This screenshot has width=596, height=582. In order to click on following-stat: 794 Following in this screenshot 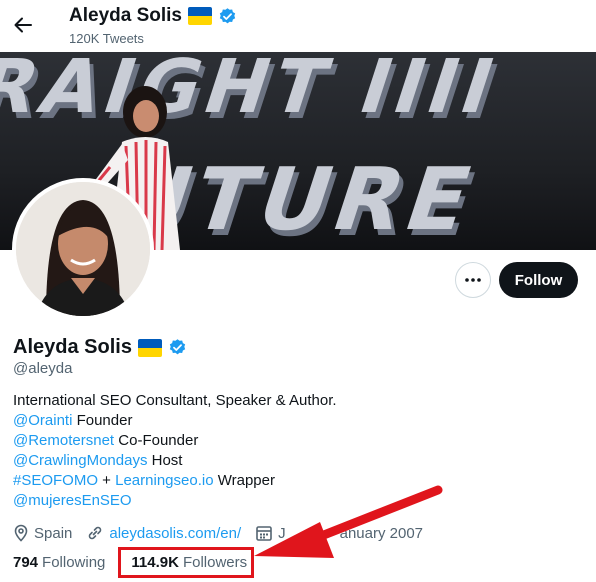, I will do `click(59, 562)`.